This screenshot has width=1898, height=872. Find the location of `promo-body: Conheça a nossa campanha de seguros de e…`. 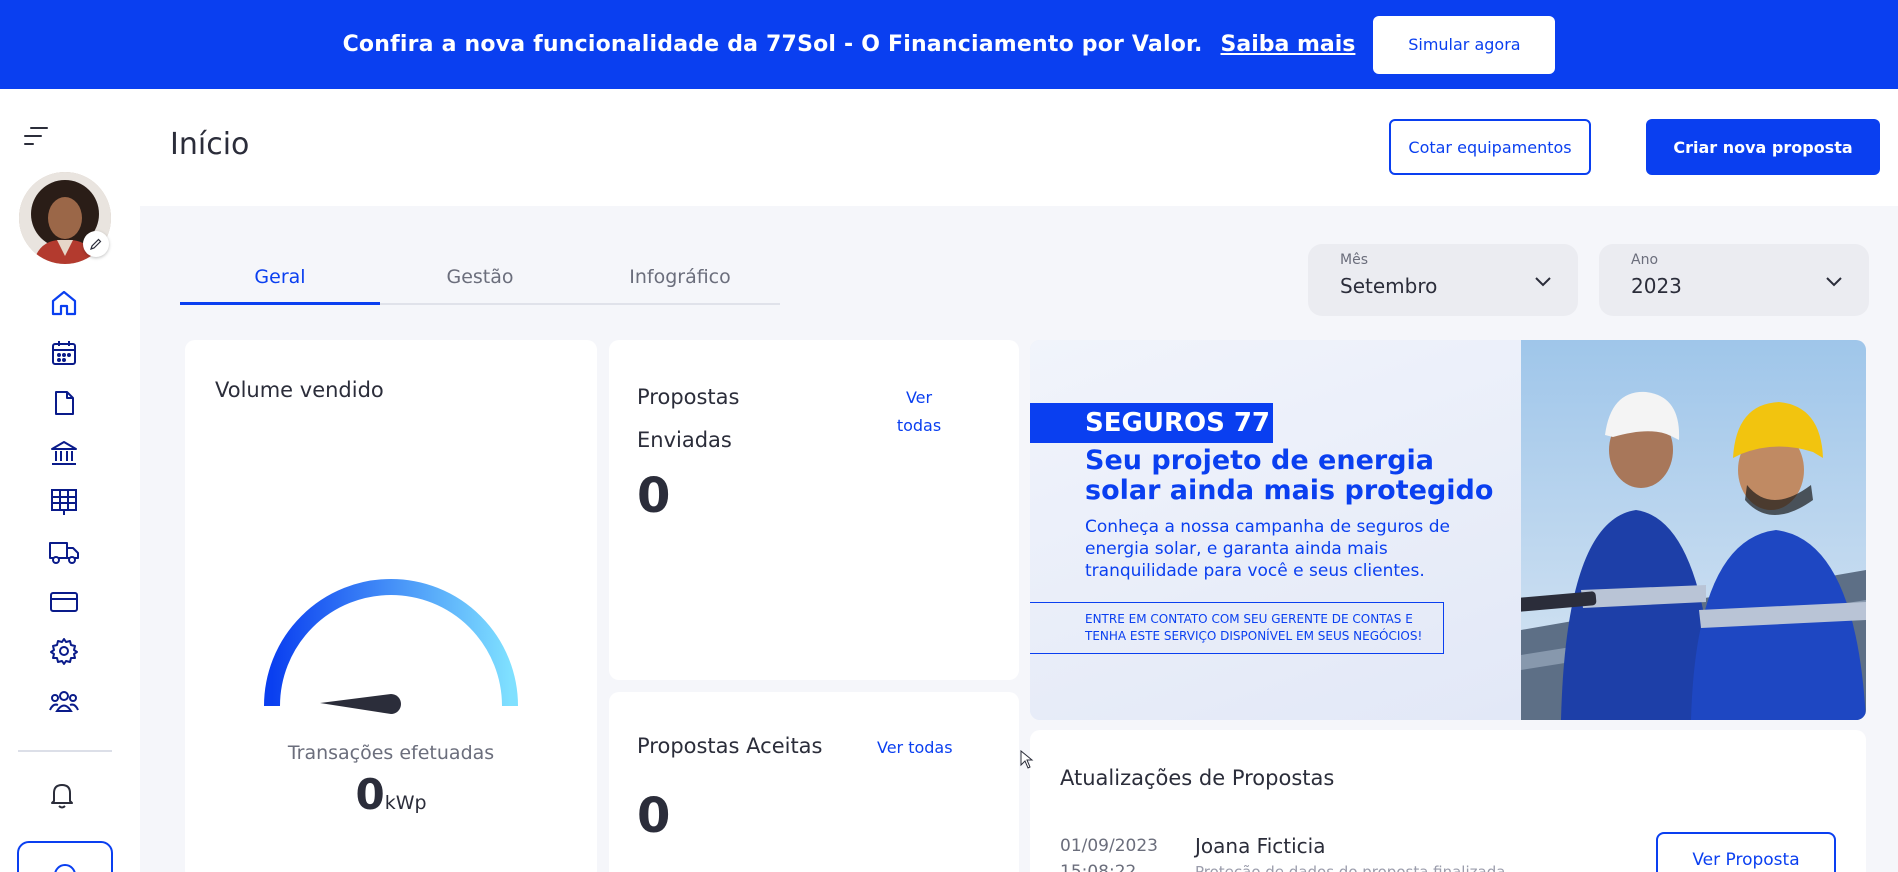

promo-body: Conheça a nossa campanha de seguros de e… is located at coordinates (1267, 549).